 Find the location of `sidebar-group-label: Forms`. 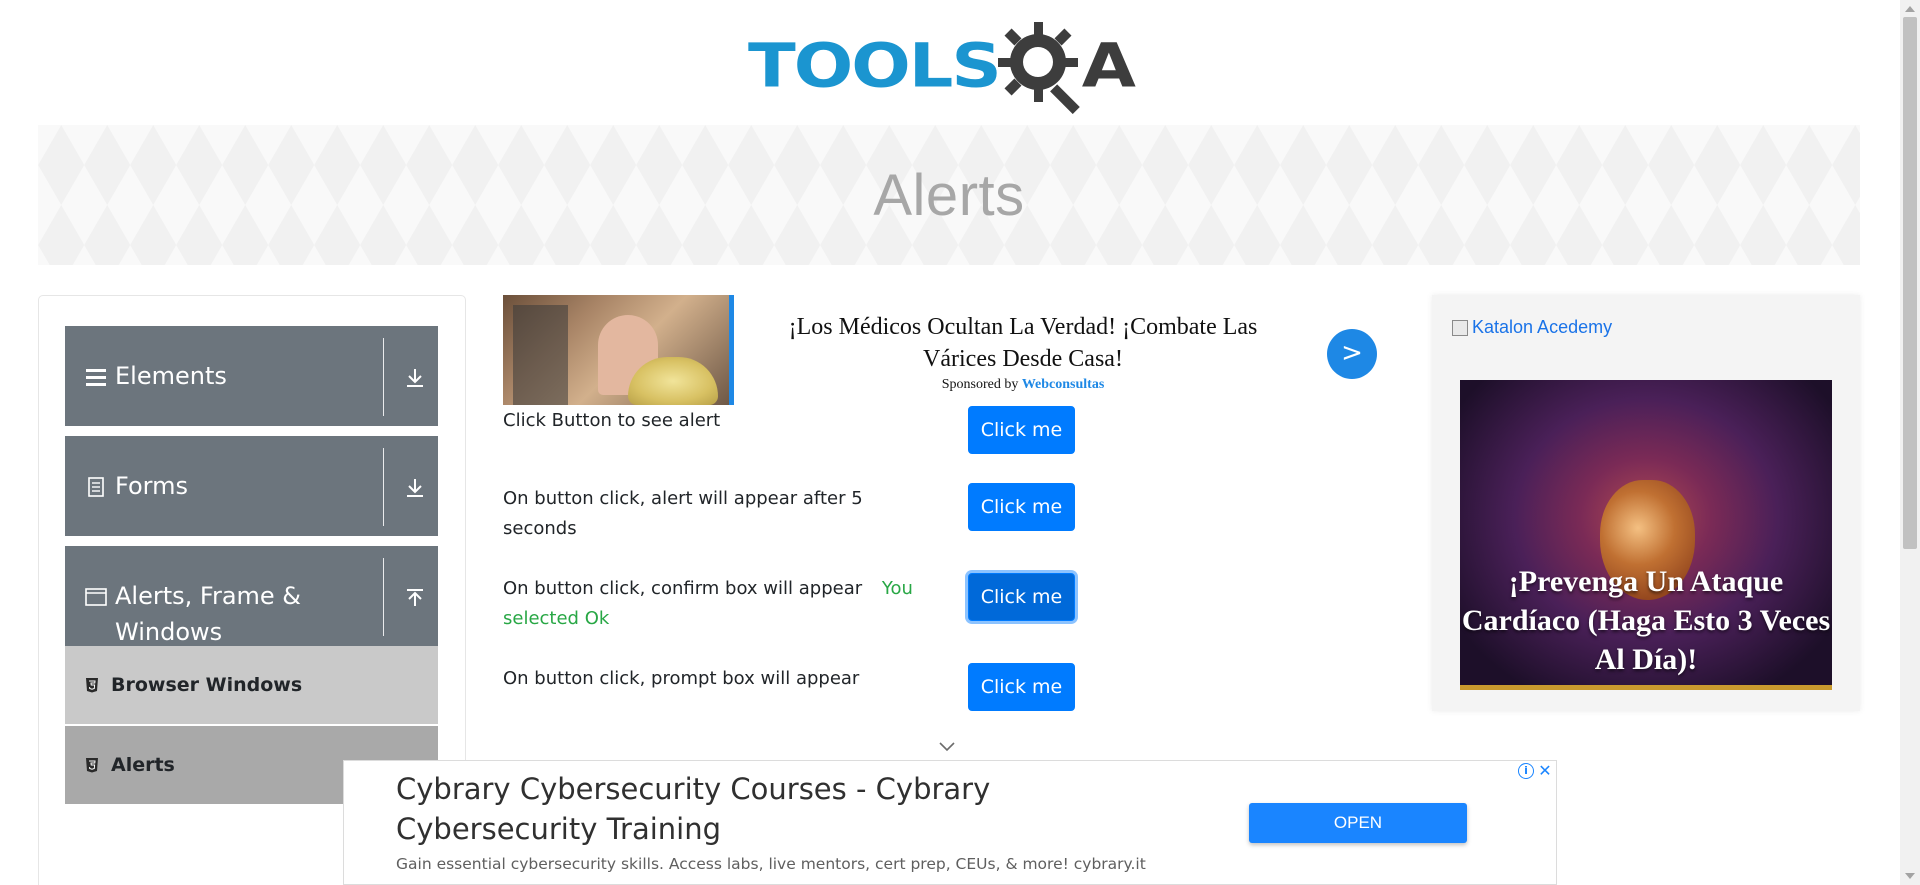

sidebar-group-label: Forms is located at coordinates (151, 486).